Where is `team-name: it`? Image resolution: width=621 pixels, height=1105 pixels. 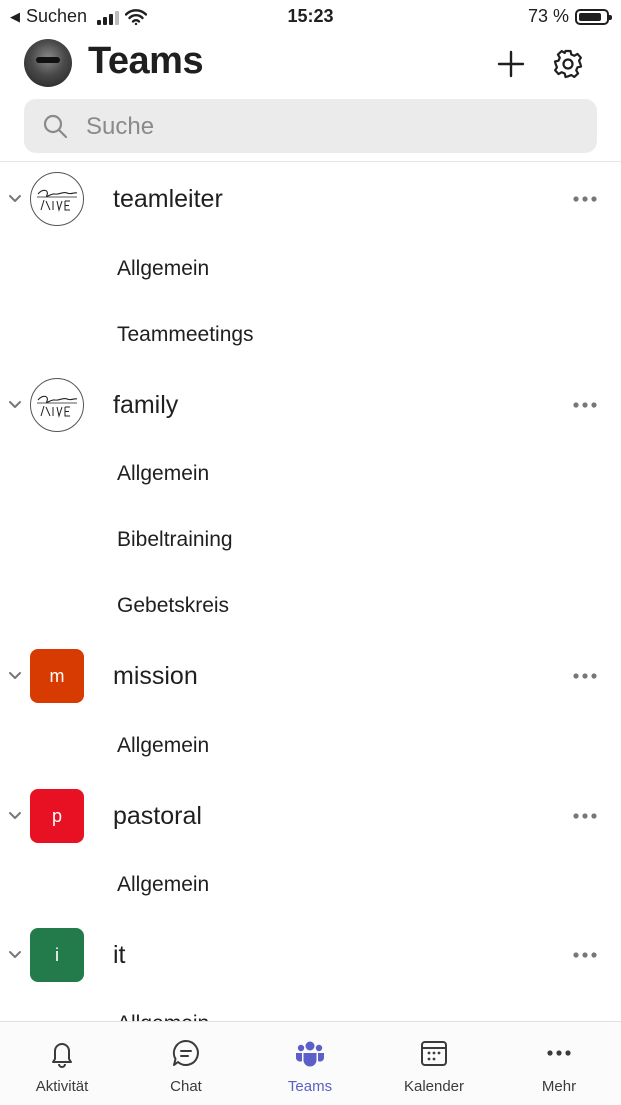 team-name: it is located at coordinates (119, 955).